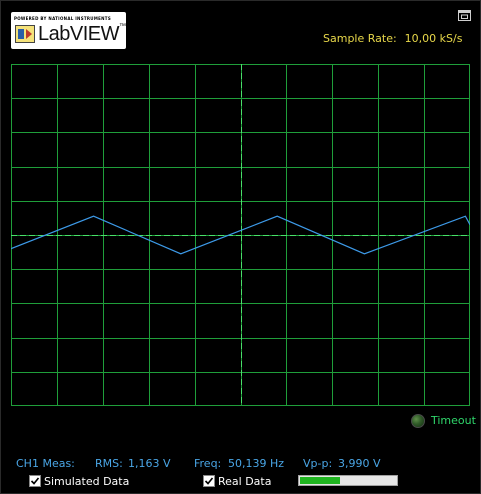  I want to click on restore-window-icon, so click(464, 15).